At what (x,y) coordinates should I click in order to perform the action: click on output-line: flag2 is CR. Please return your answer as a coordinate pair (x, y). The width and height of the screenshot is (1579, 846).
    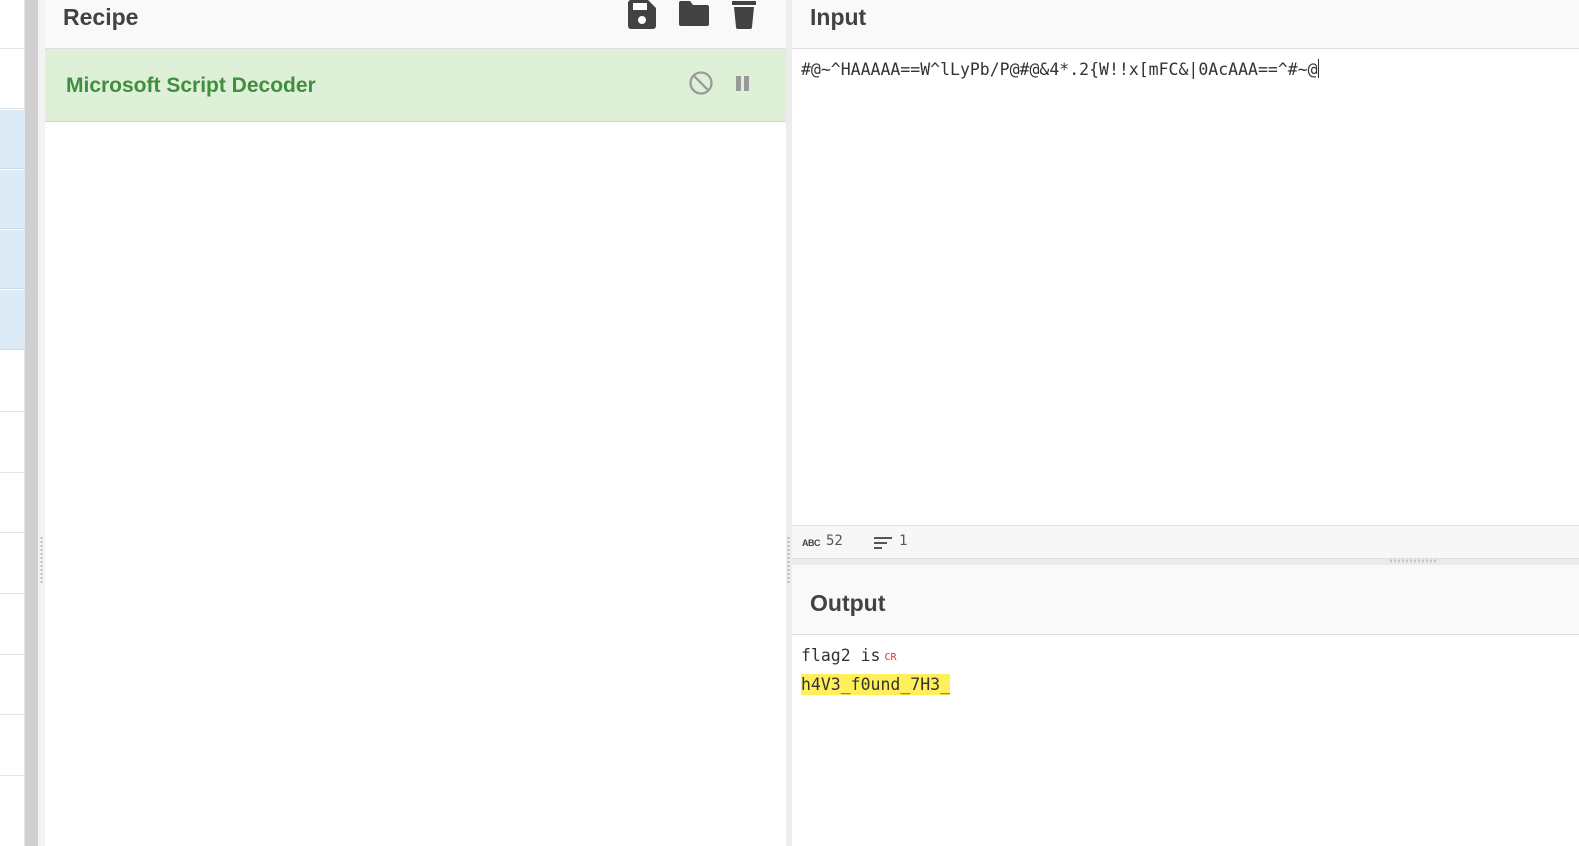
    Looking at the image, I should click on (849, 655).